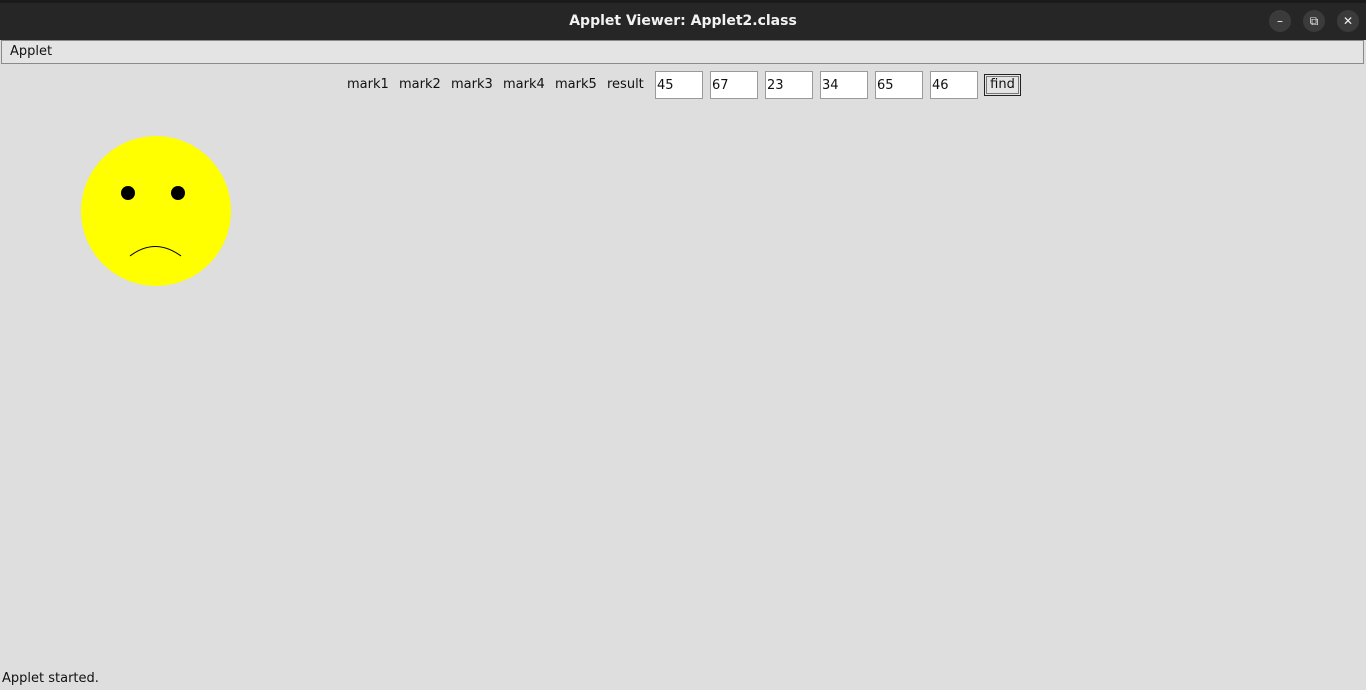 This screenshot has height=690, width=1366. Describe the element at coordinates (178, 193) in the screenshot. I see `right-eye` at that location.